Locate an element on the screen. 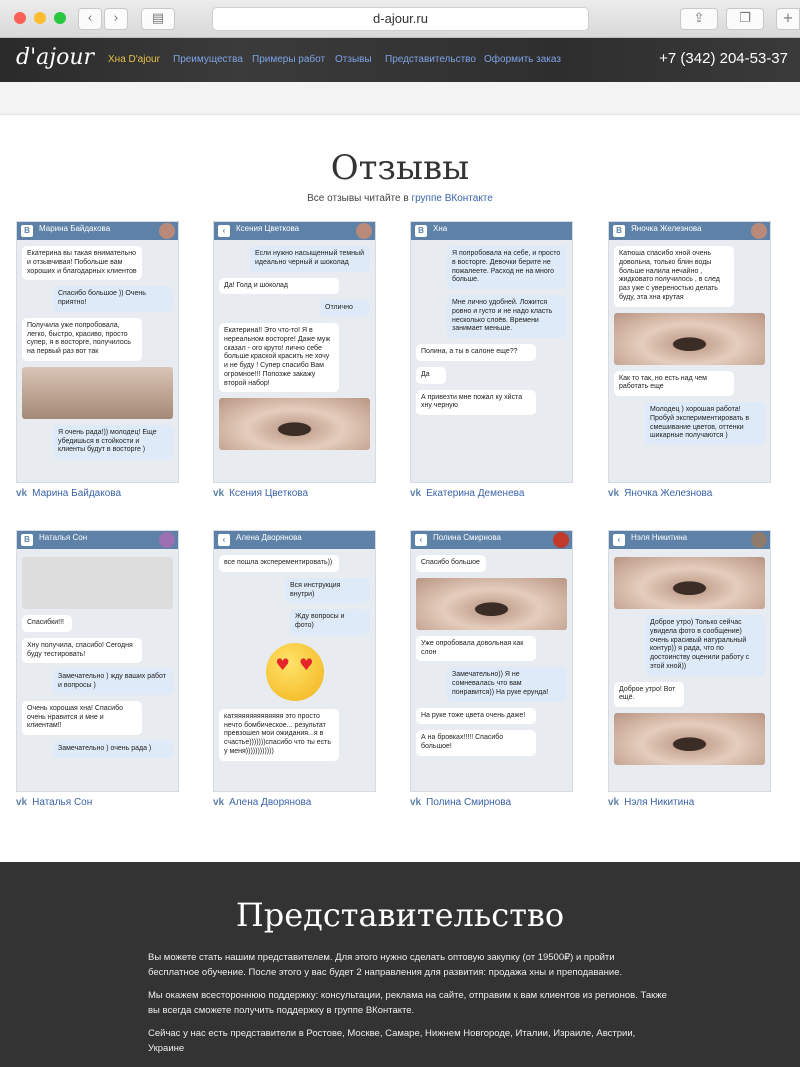 This screenshot has height=1067, width=800. review-author-link: vk Полина Смирнова is located at coordinates (460, 802).